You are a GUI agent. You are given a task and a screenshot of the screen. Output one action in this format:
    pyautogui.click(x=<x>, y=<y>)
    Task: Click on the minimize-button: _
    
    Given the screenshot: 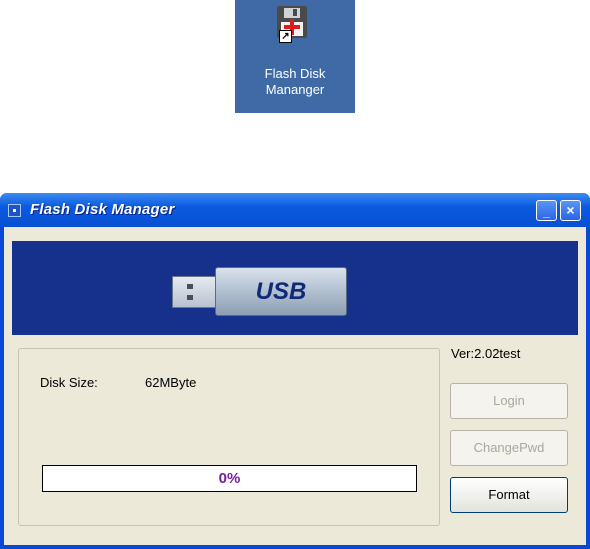 What is the action you would take?
    pyautogui.click(x=546, y=210)
    